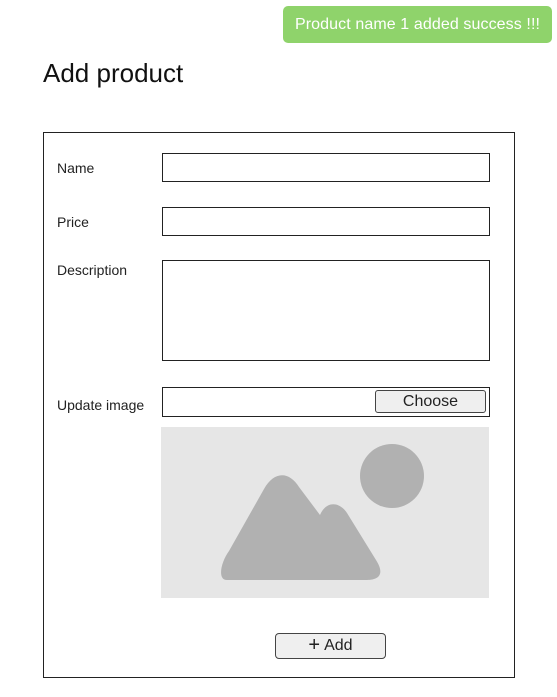 The image size is (557, 697). I want to click on toast-message: Product name 1 added success !!!, so click(417, 24).